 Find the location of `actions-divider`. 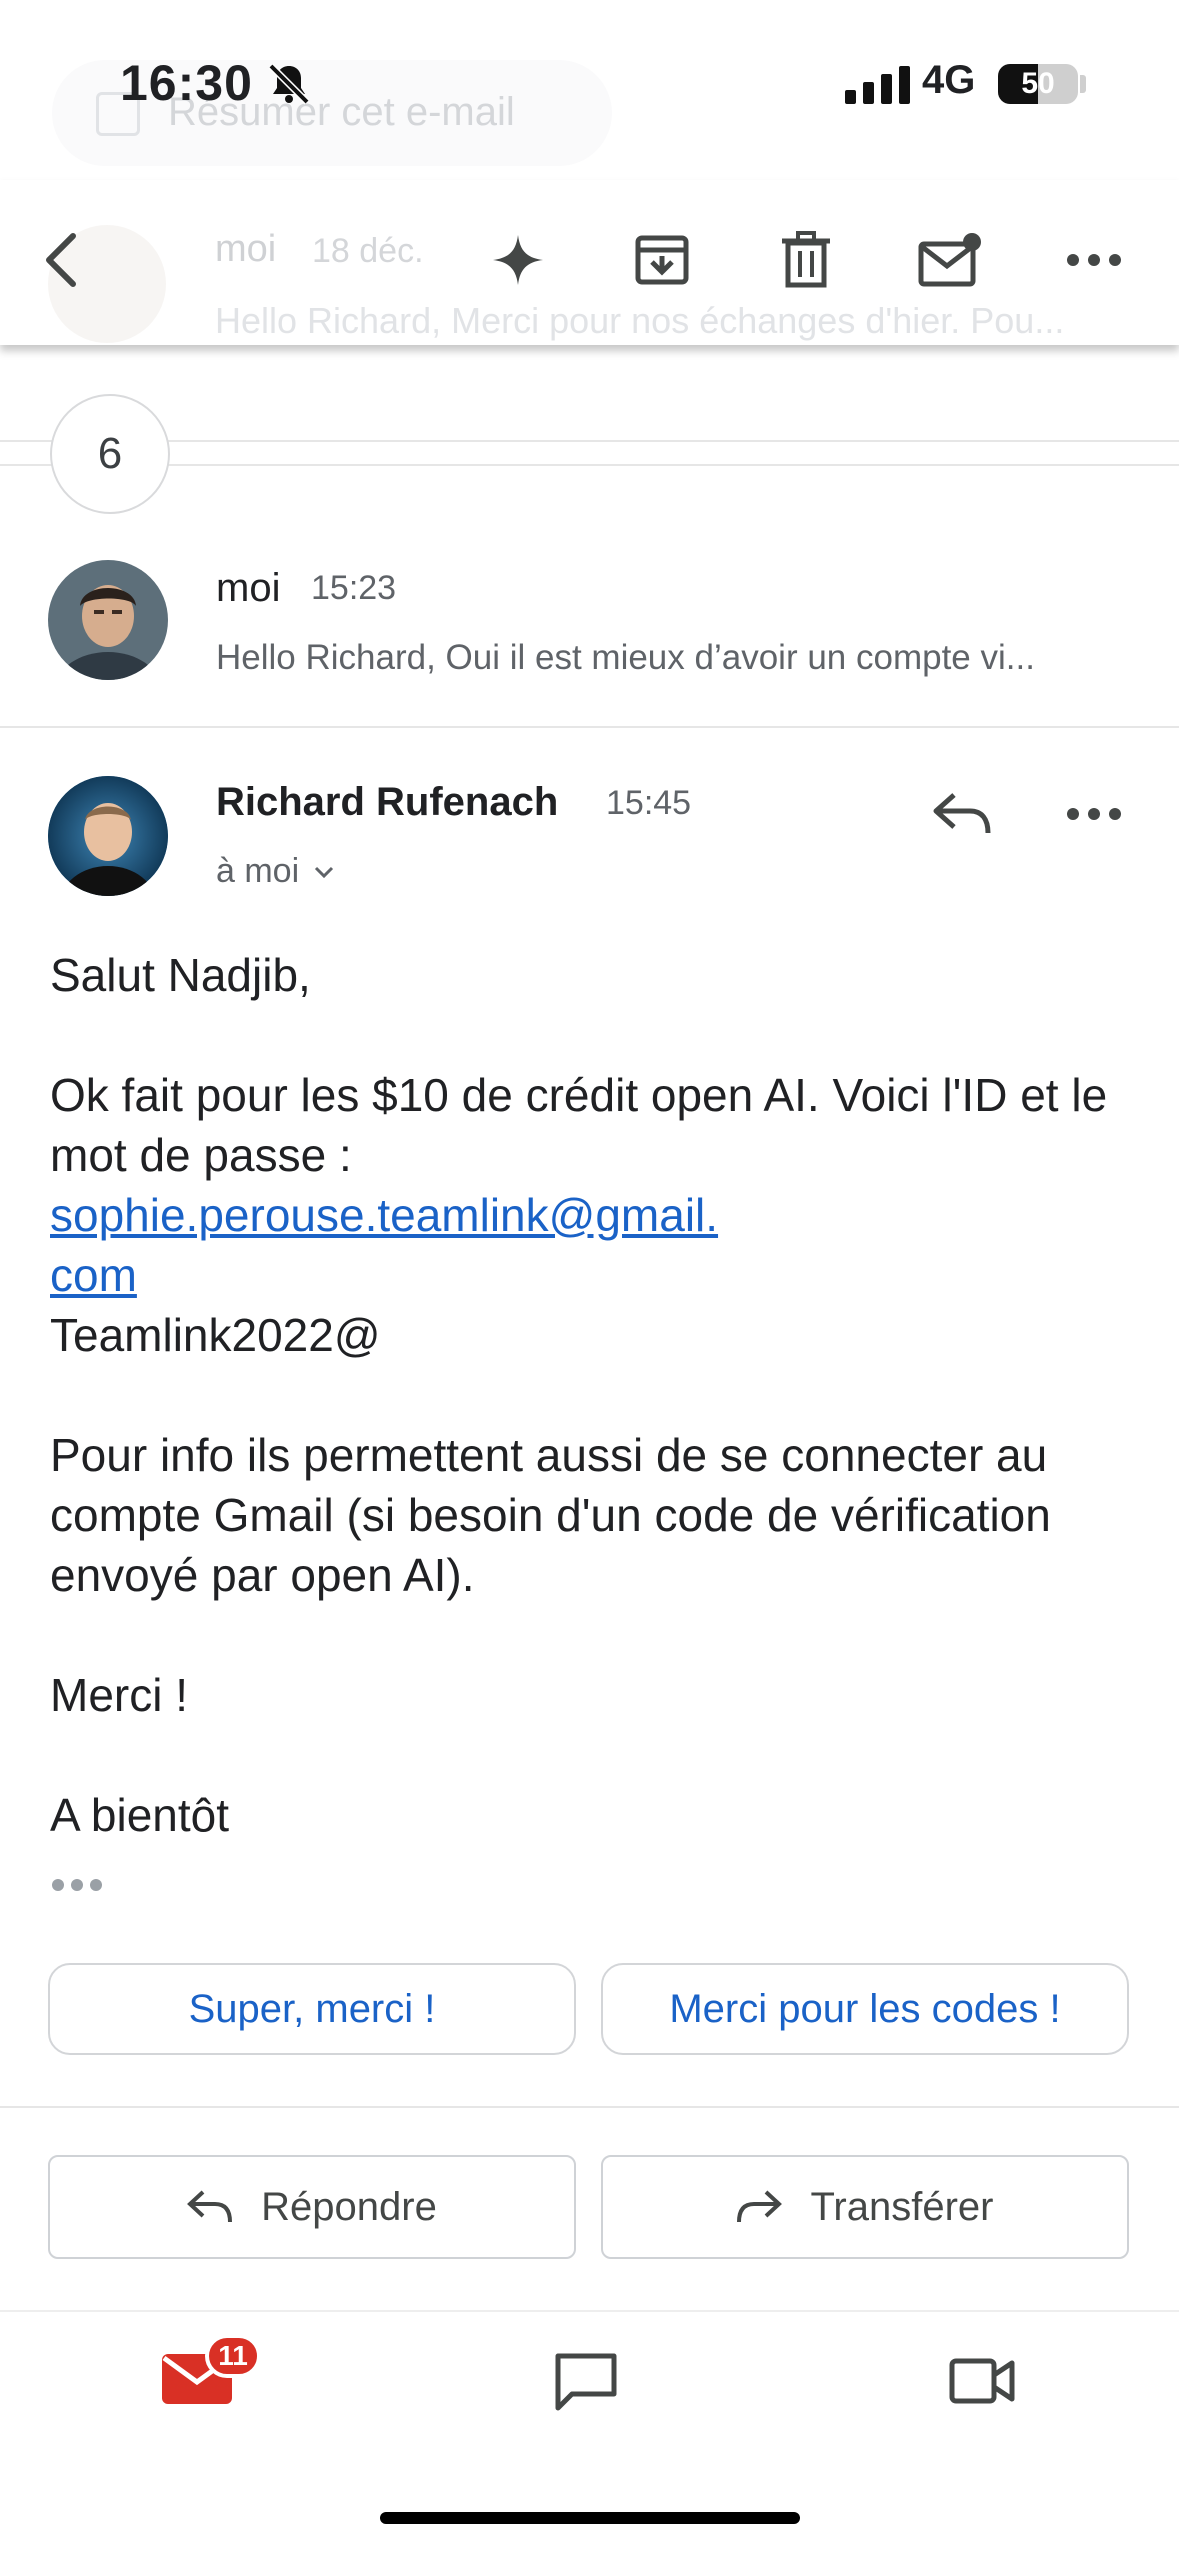

actions-divider is located at coordinates (589, 2107).